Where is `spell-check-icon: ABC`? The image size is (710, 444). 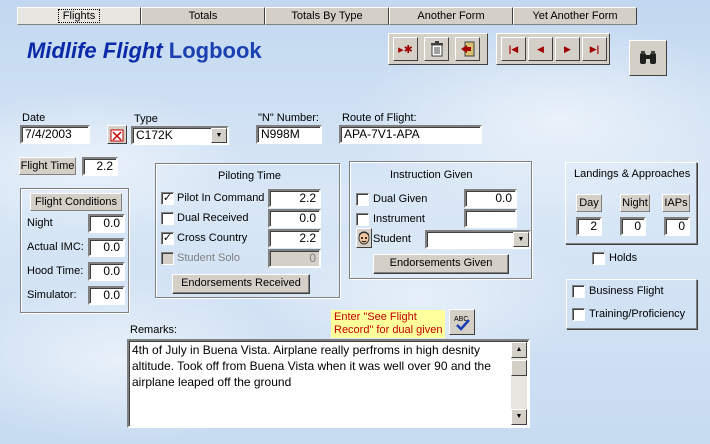
spell-check-icon: ABC is located at coordinates (462, 323).